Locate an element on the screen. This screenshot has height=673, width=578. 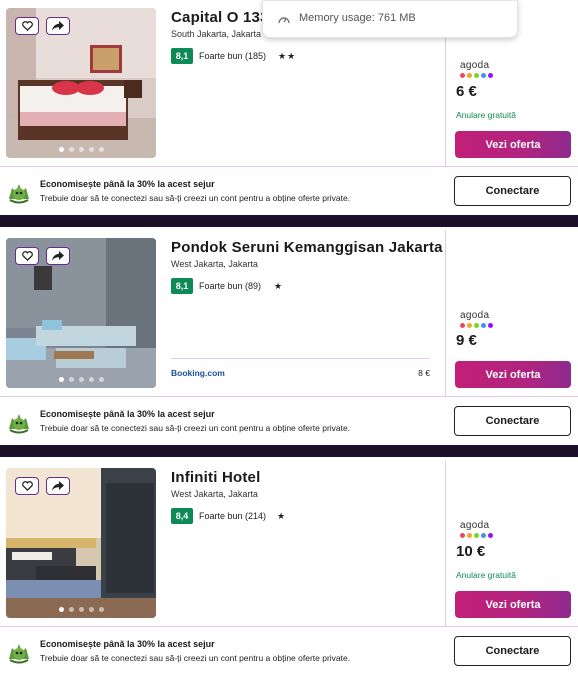
alt-provider-name: Booking.com is located at coordinates (198, 373).